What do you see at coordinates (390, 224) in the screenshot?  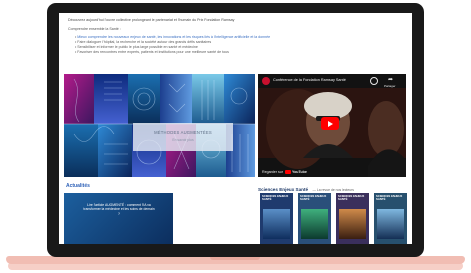 I see `magazine-cover-4-art` at bounding box center [390, 224].